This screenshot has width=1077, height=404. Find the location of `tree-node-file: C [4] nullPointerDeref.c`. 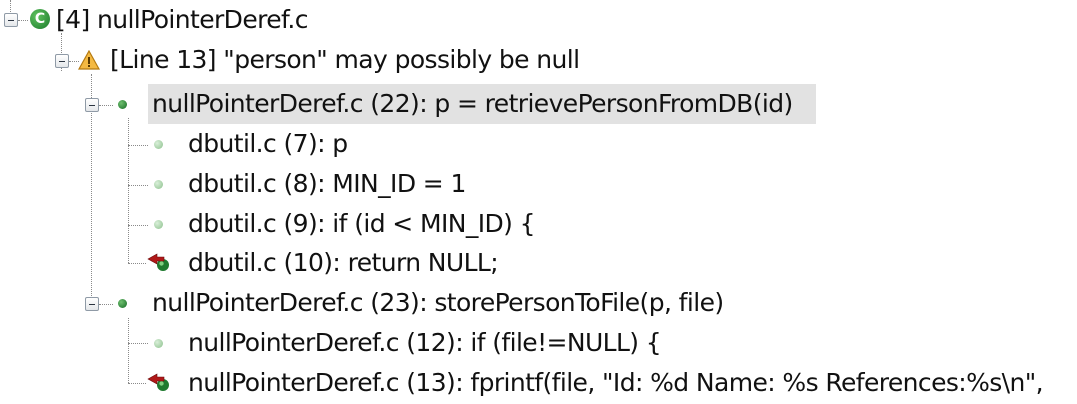

tree-node-file: C [4] nullPointerDeref.c is located at coordinates (538, 20).